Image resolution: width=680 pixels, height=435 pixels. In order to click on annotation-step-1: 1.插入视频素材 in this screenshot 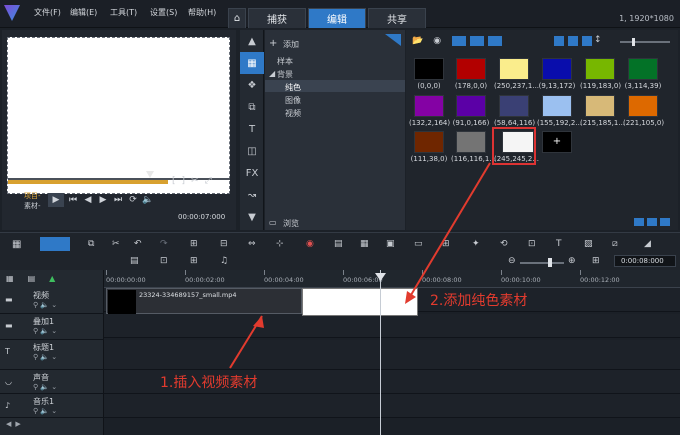, I will do `click(209, 383)`.